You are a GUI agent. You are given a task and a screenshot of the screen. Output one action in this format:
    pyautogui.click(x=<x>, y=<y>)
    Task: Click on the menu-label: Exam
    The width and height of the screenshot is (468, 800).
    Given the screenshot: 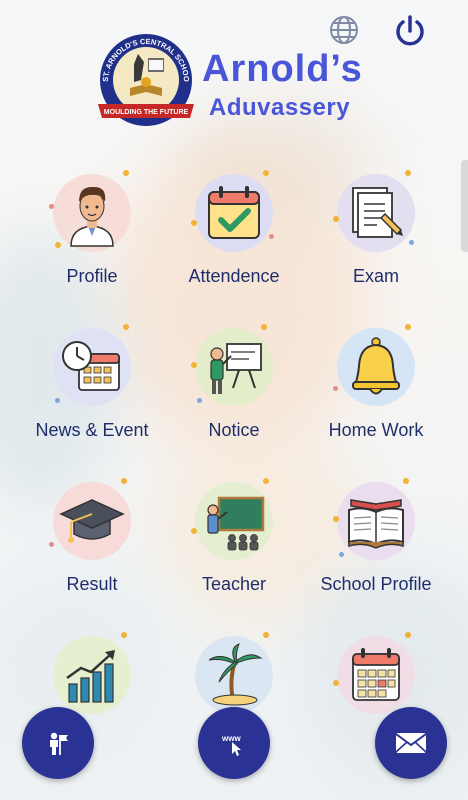 What is the action you would take?
    pyautogui.click(x=375, y=276)
    